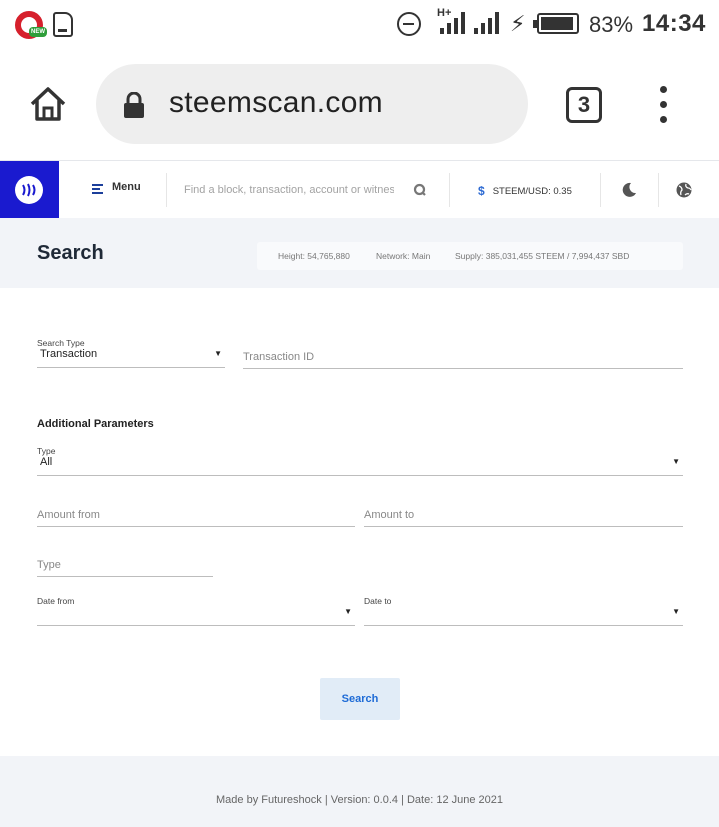 The height and width of the screenshot is (827, 719). I want to click on battery-percent: 83%, so click(611, 24).